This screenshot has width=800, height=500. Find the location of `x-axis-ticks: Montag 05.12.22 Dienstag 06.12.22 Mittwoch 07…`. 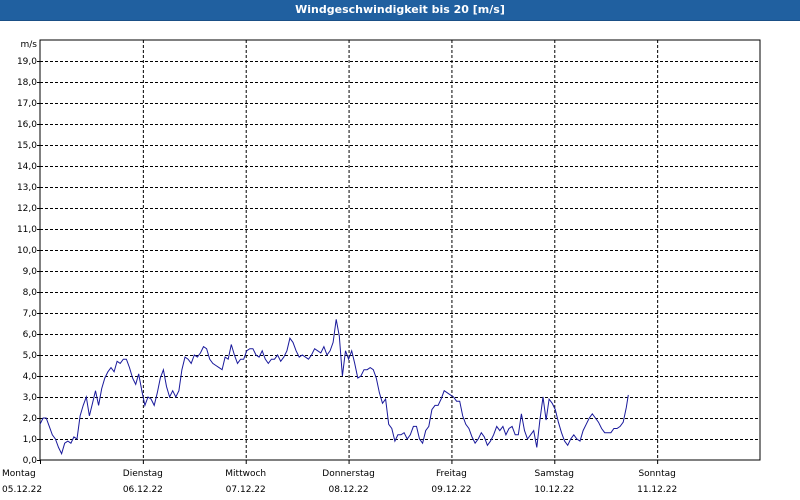

x-axis-ticks: Montag 05.12.22 Dienstag 06.12.22 Mittwoch 07… is located at coordinates (339, 477).